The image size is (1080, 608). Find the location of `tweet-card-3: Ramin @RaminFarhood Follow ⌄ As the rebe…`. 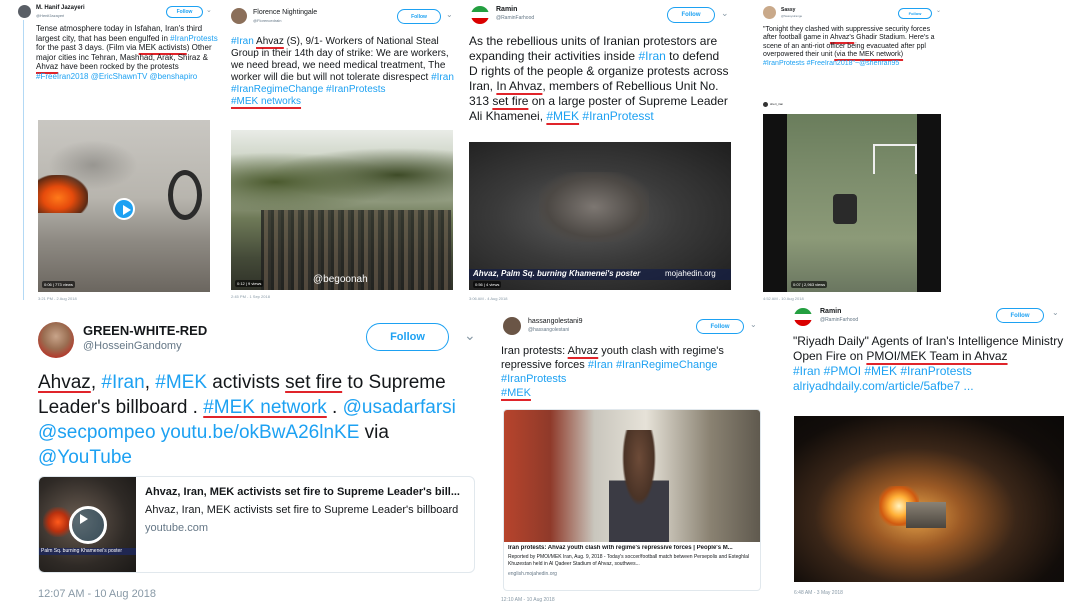

tweet-card-3: Ramin @RaminFarhood Follow ⌄ As the rebe… is located at coordinates (601, 153).